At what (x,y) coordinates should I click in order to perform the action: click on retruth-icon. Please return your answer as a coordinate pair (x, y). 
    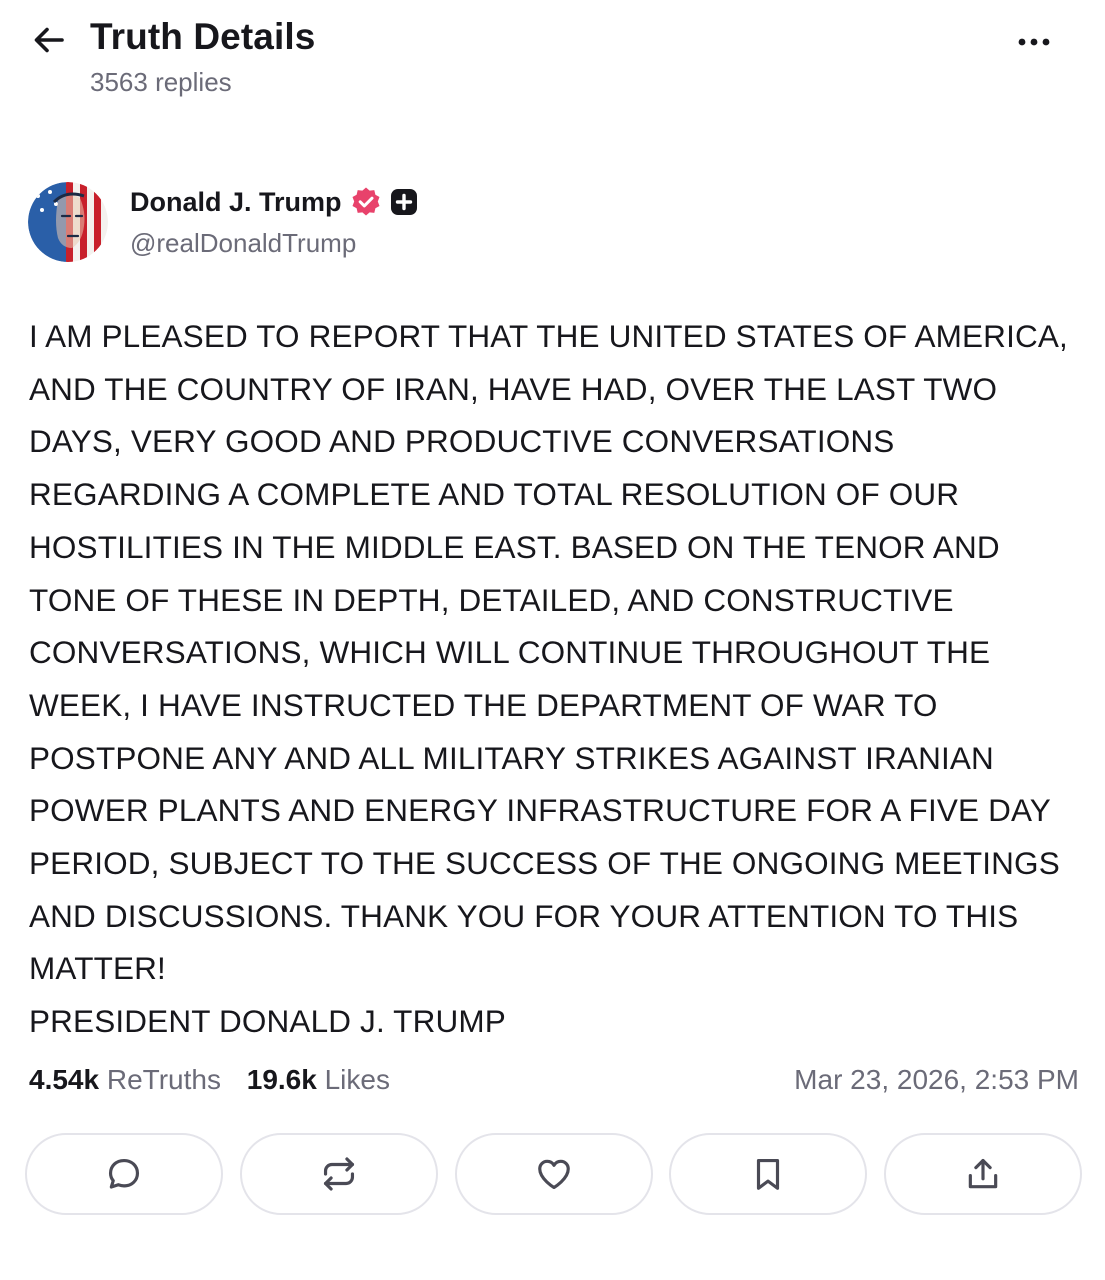
    Looking at the image, I should click on (338, 1174).